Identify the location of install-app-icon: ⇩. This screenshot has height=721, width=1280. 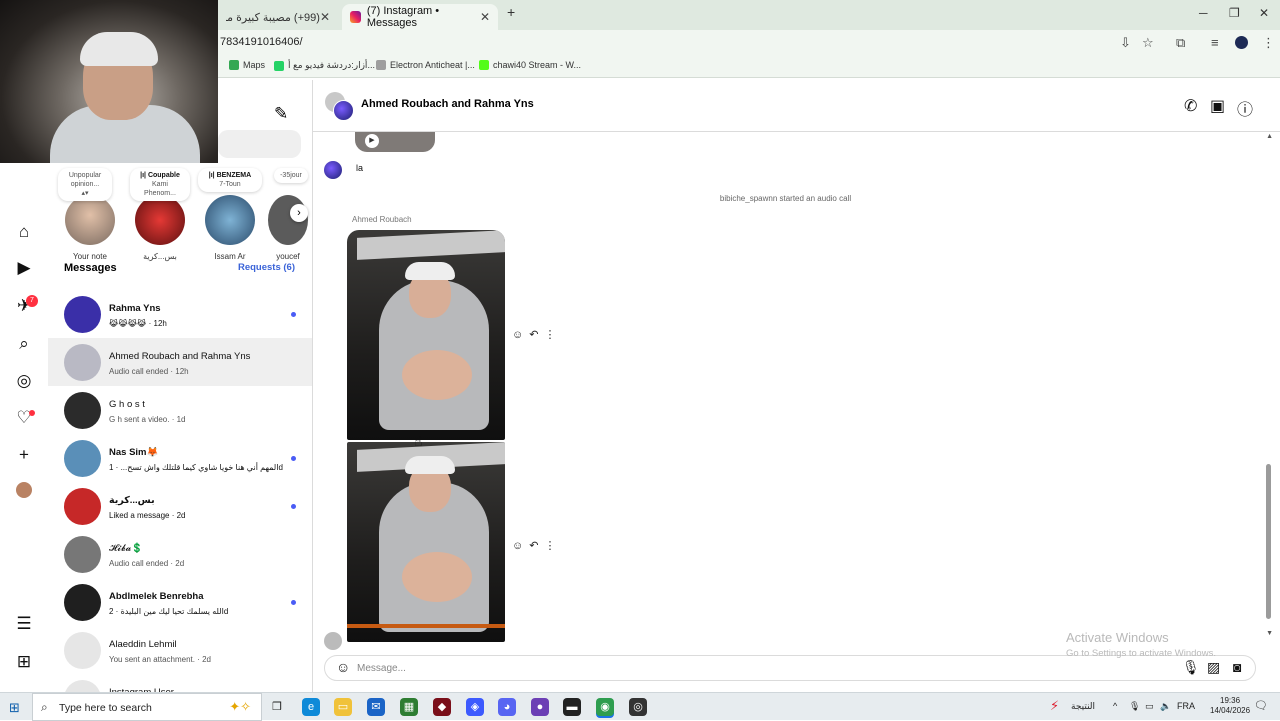
(1125, 43).